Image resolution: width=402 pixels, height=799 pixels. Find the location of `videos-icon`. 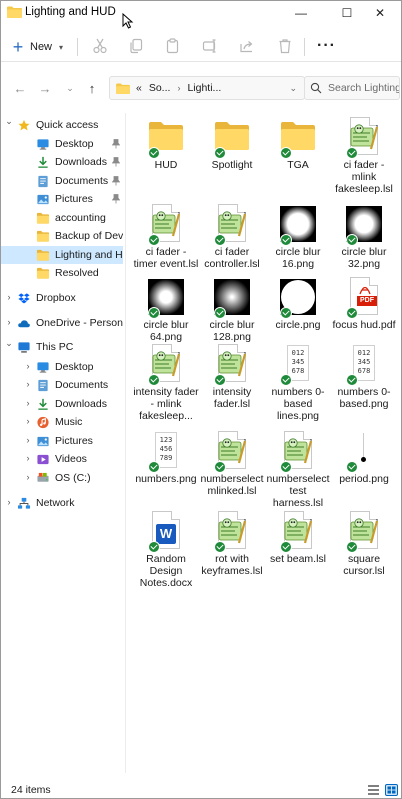

videos-icon is located at coordinates (43, 459).